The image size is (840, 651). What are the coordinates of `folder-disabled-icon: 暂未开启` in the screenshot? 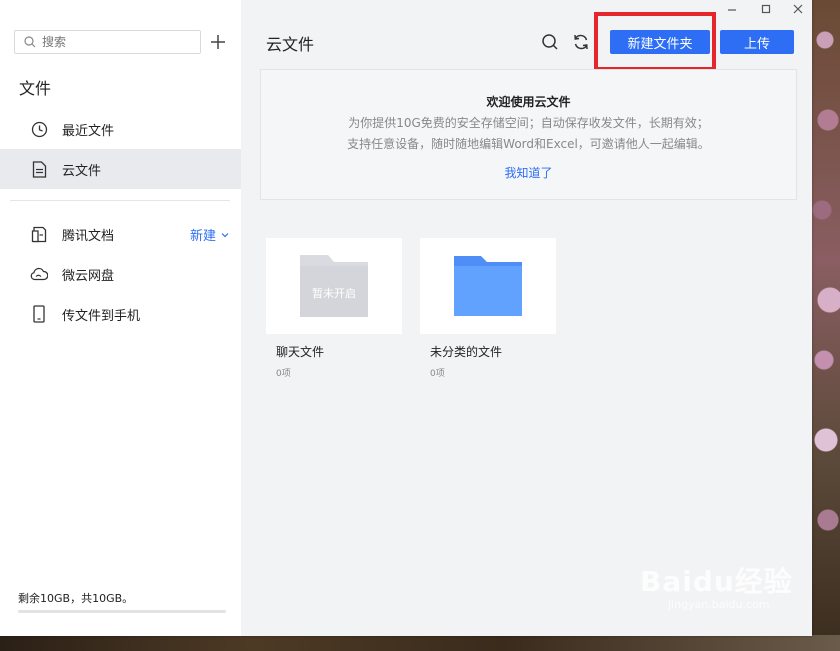 It's located at (334, 286).